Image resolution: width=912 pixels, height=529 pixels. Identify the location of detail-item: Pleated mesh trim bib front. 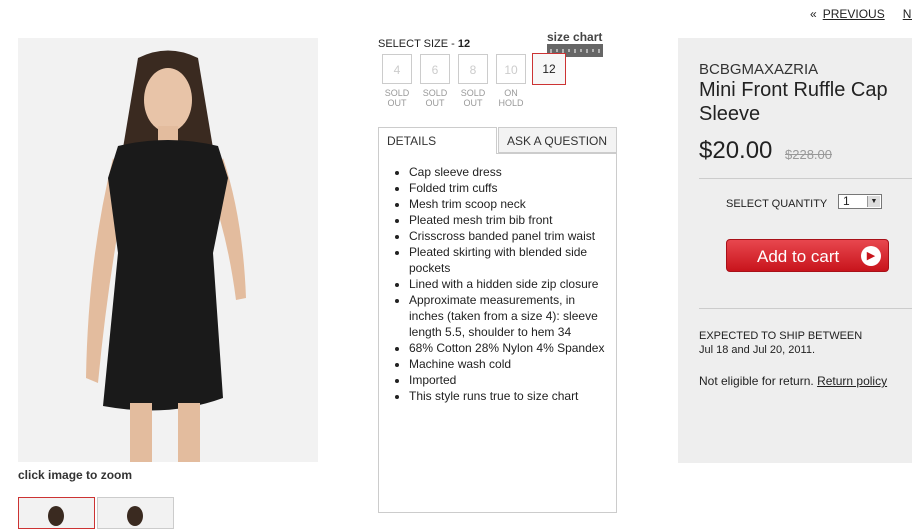
(508, 220).